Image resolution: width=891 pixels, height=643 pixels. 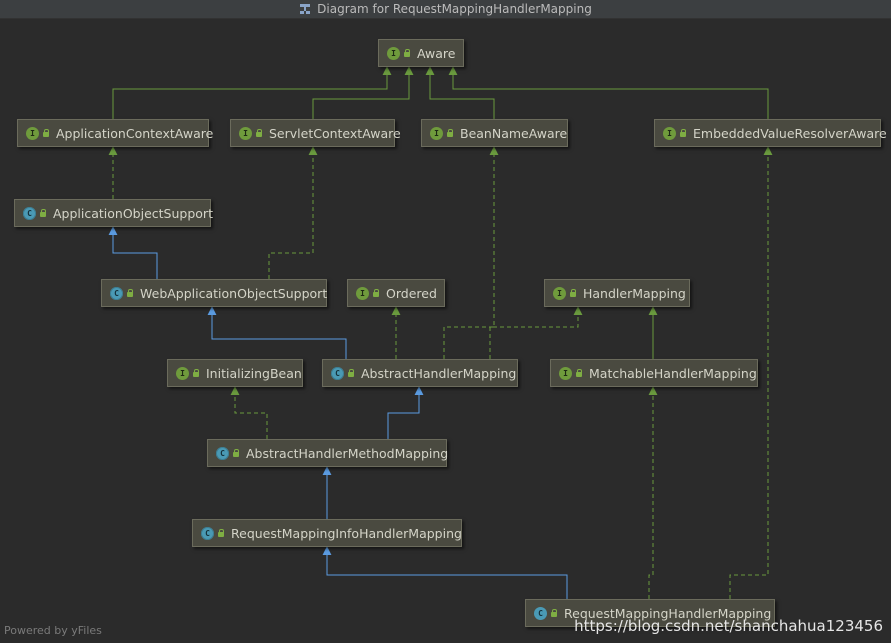 What do you see at coordinates (133, 213) in the screenshot?
I see `node-label: ApplicationObjectSupport` at bounding box center [133, 213].